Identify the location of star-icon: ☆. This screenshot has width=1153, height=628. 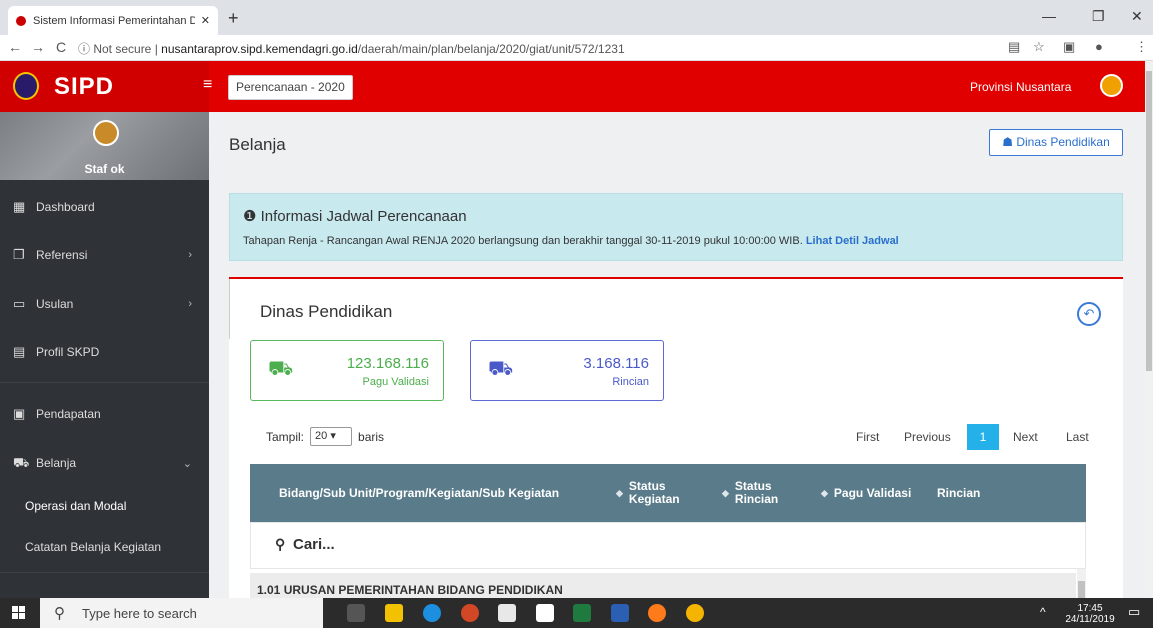
(1039, 47).